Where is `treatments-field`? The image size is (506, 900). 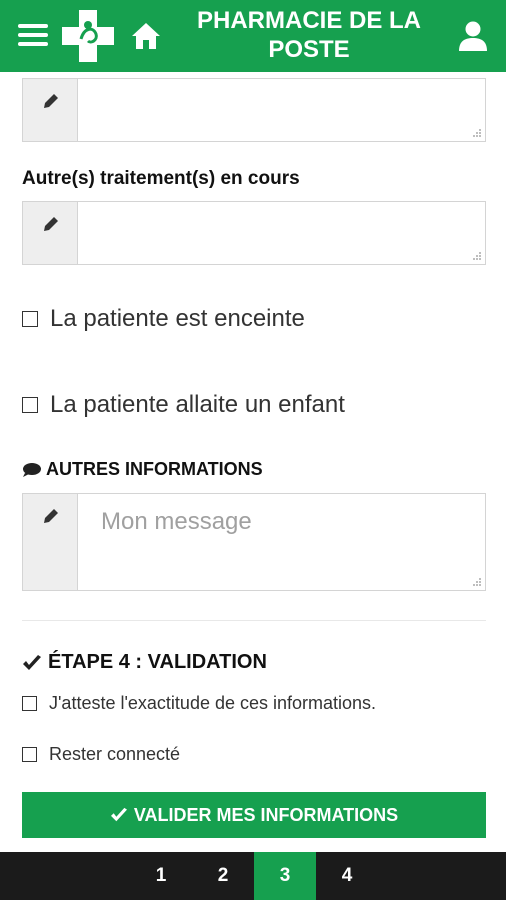
treatments-field is located at coordinates (254, 233).